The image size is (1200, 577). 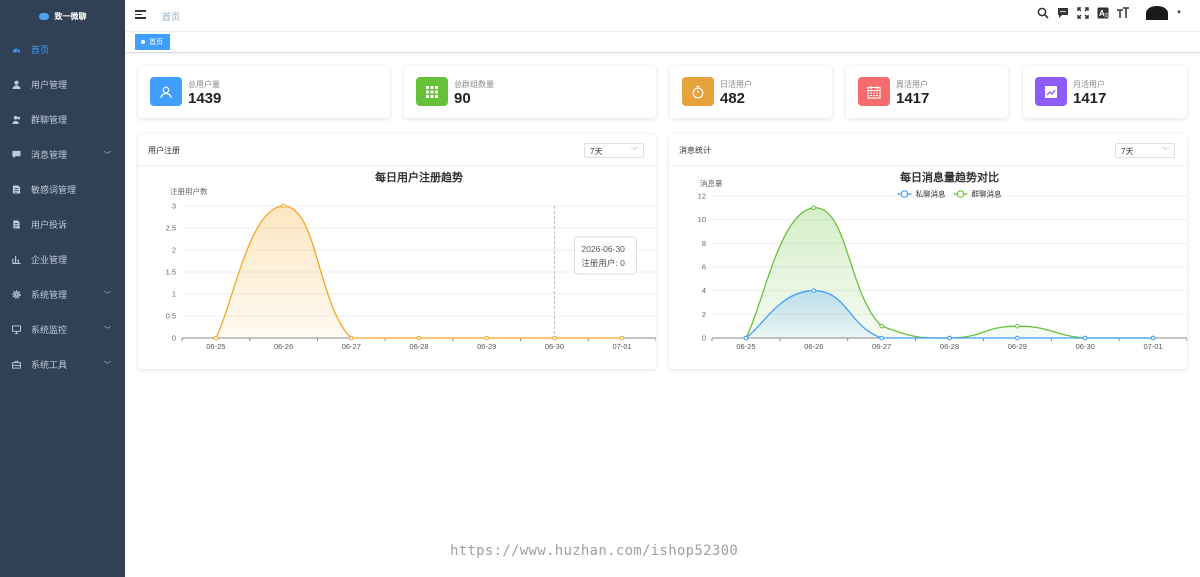 What do you see at coordinates (62, 259) in the screenshot?
I see `sidebar-item-6: 企业管理` at bounding box center [62, 259].